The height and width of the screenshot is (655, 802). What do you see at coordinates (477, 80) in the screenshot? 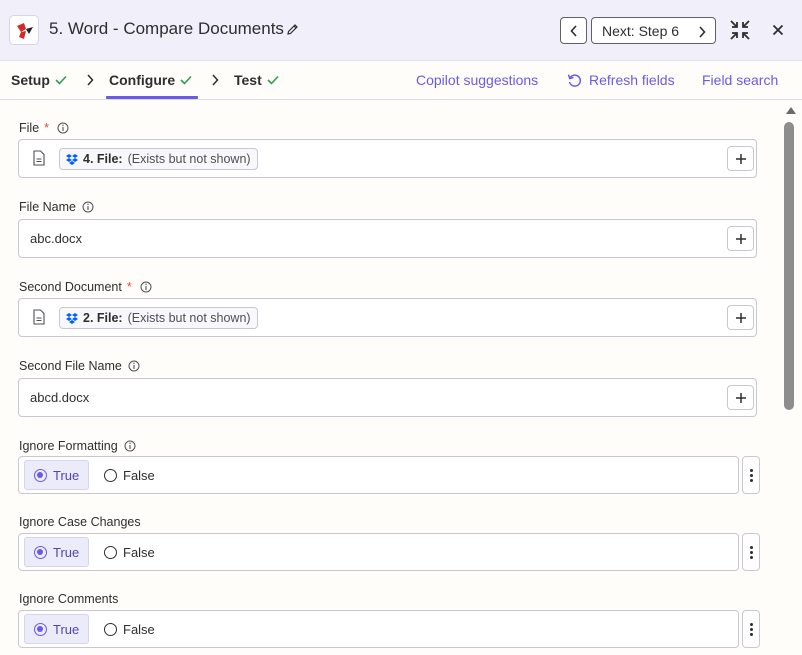
I see `copilot-suggestions-link: Copilot suggestions` at bounding box center [477, 80].